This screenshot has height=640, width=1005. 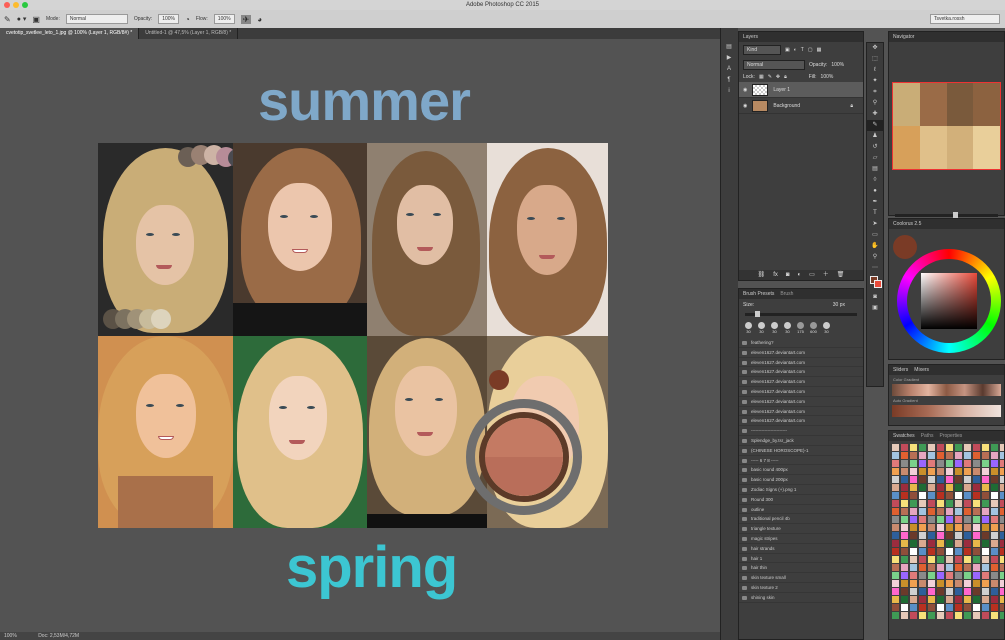 I want to click on move-tool-icon: ✥, so click(x=875, y=48).